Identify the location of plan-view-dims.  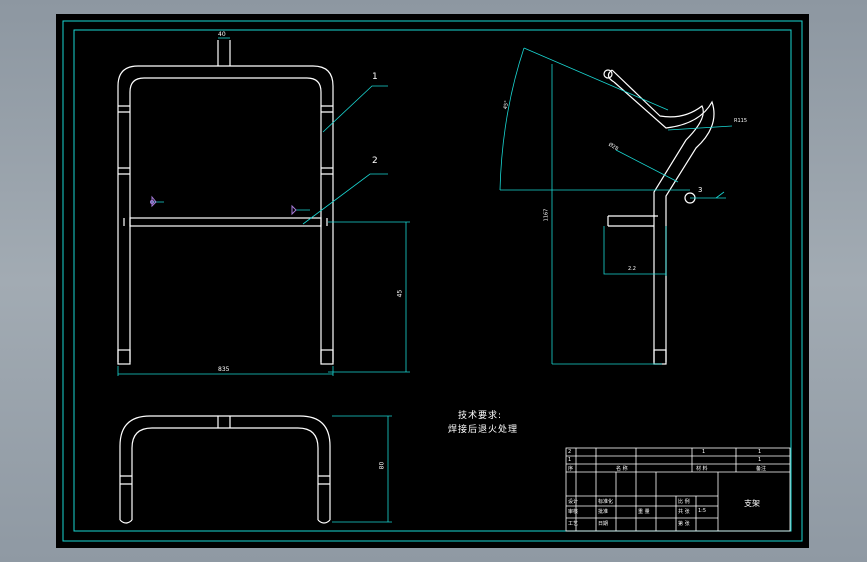
(362, 469).